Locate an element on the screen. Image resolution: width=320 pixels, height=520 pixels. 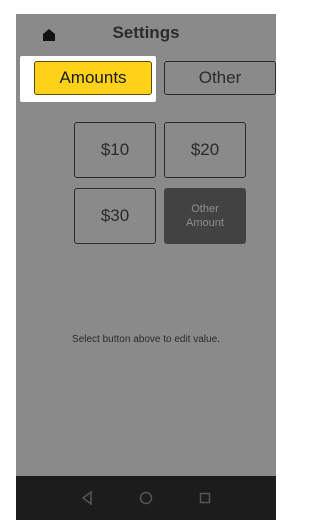
amount-10-button: $10 is located at coordinates (115, 150).